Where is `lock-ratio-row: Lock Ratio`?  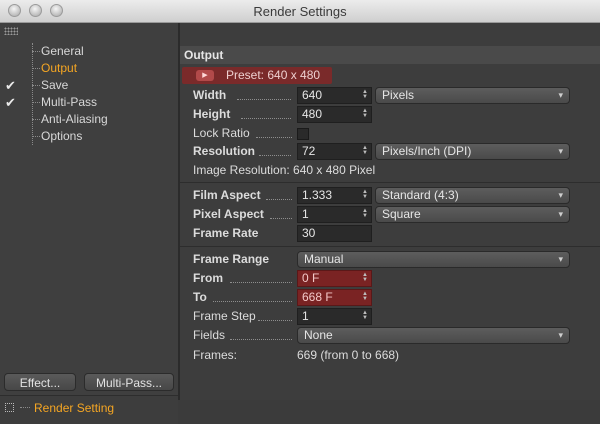 lock-ratio-row: Lock Ratio is located at coordinates (390, 134).